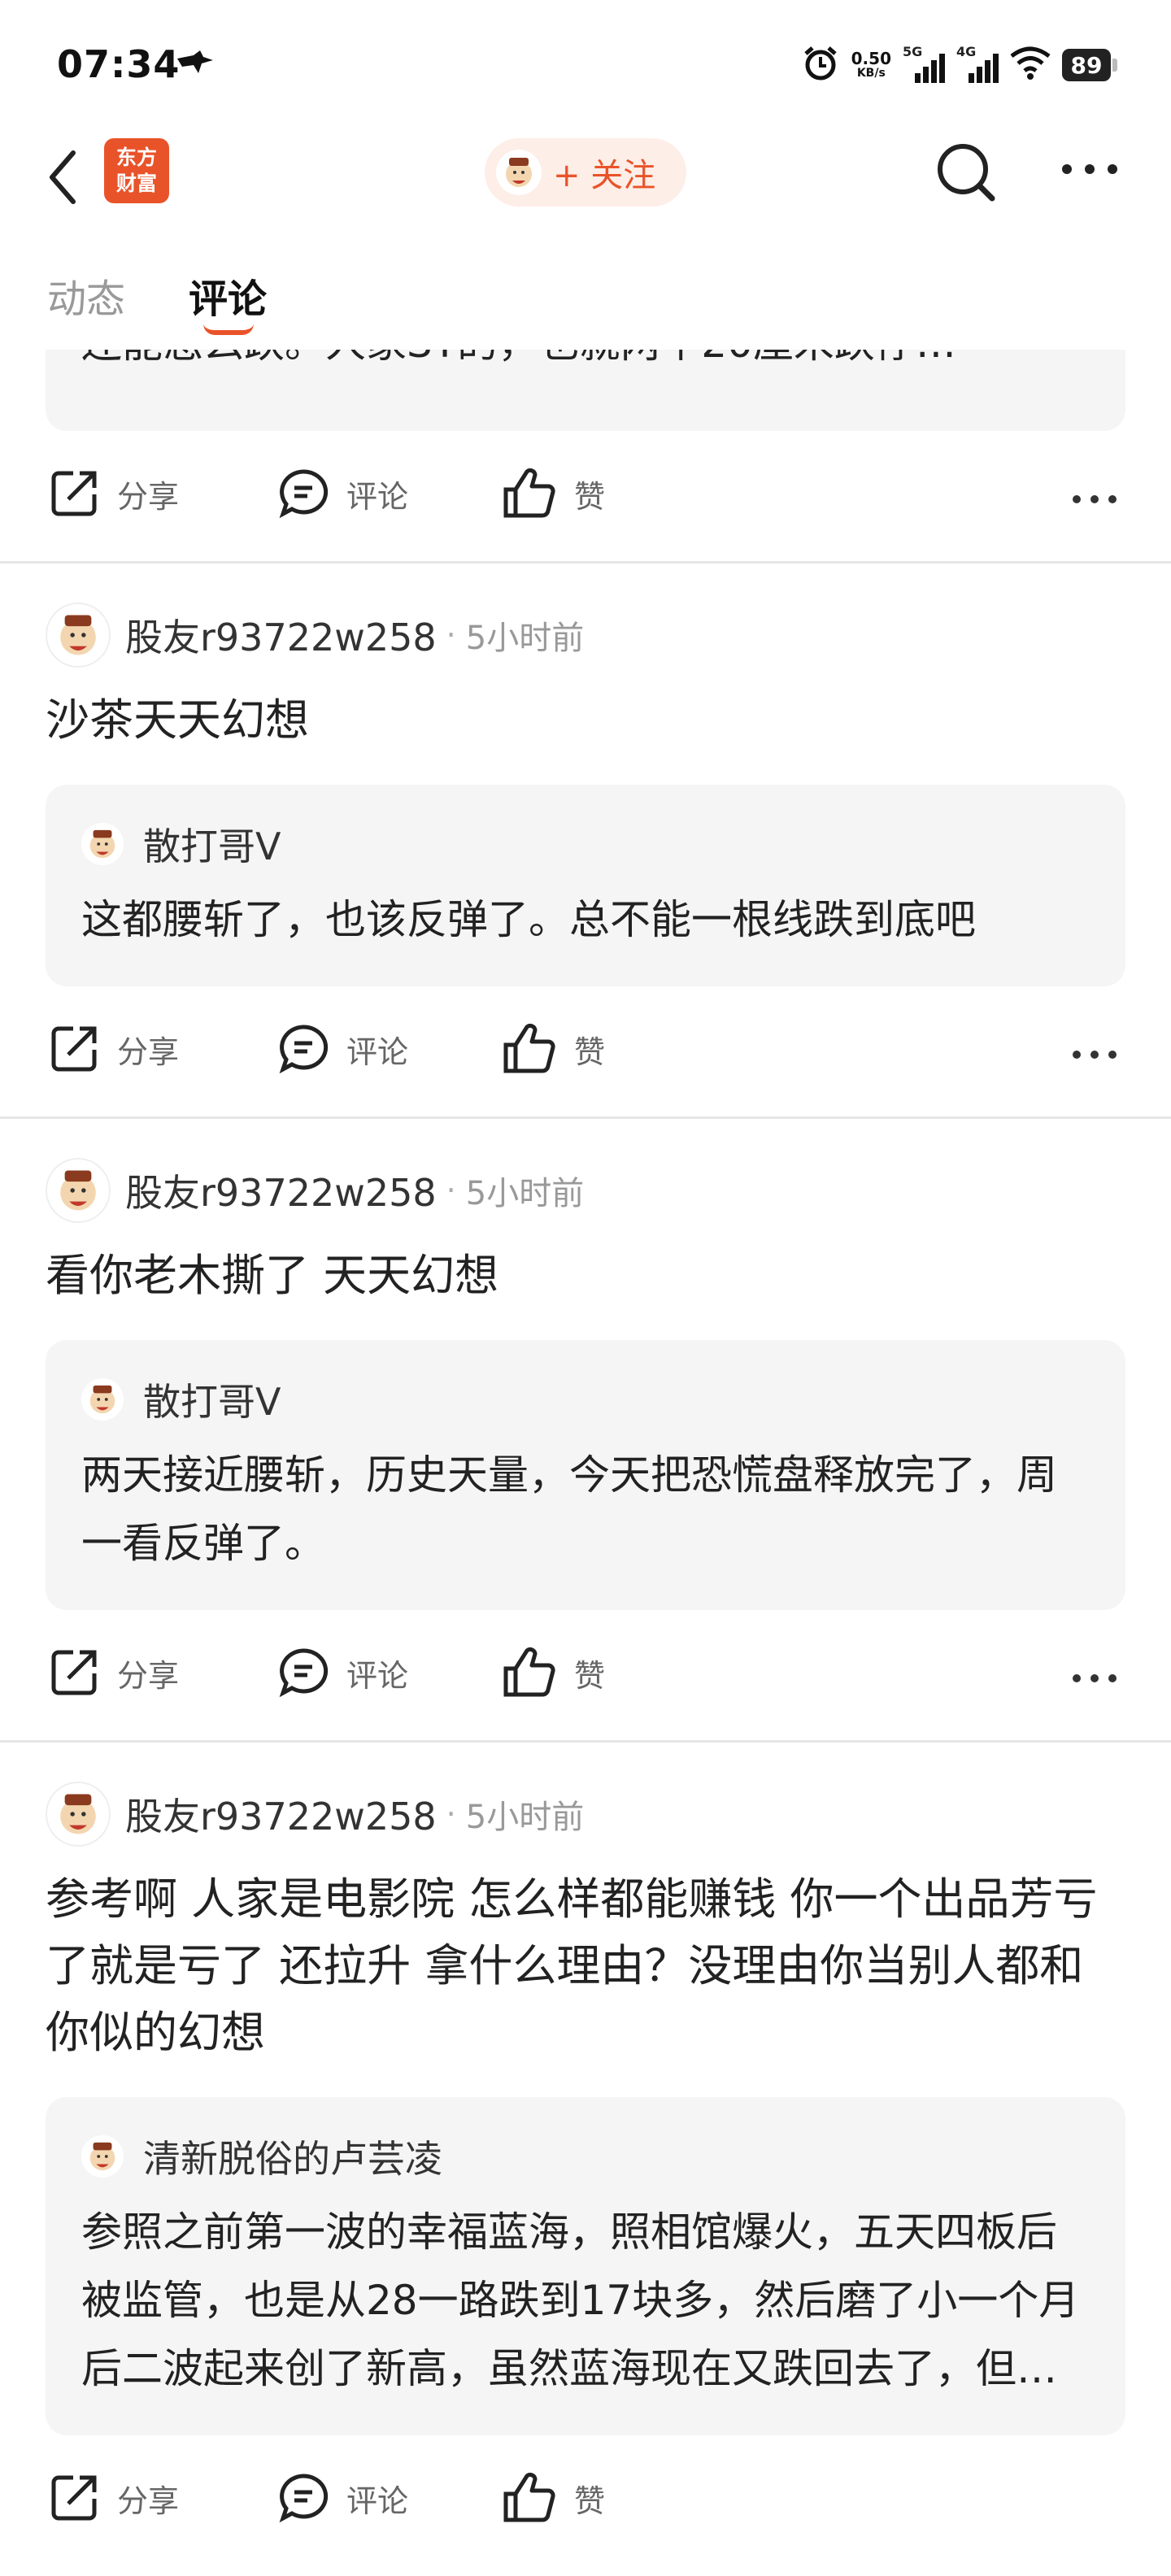 This screenshot has width=1171, height=2576. I want to click on tab-comments: 评论, so click(228, 295).